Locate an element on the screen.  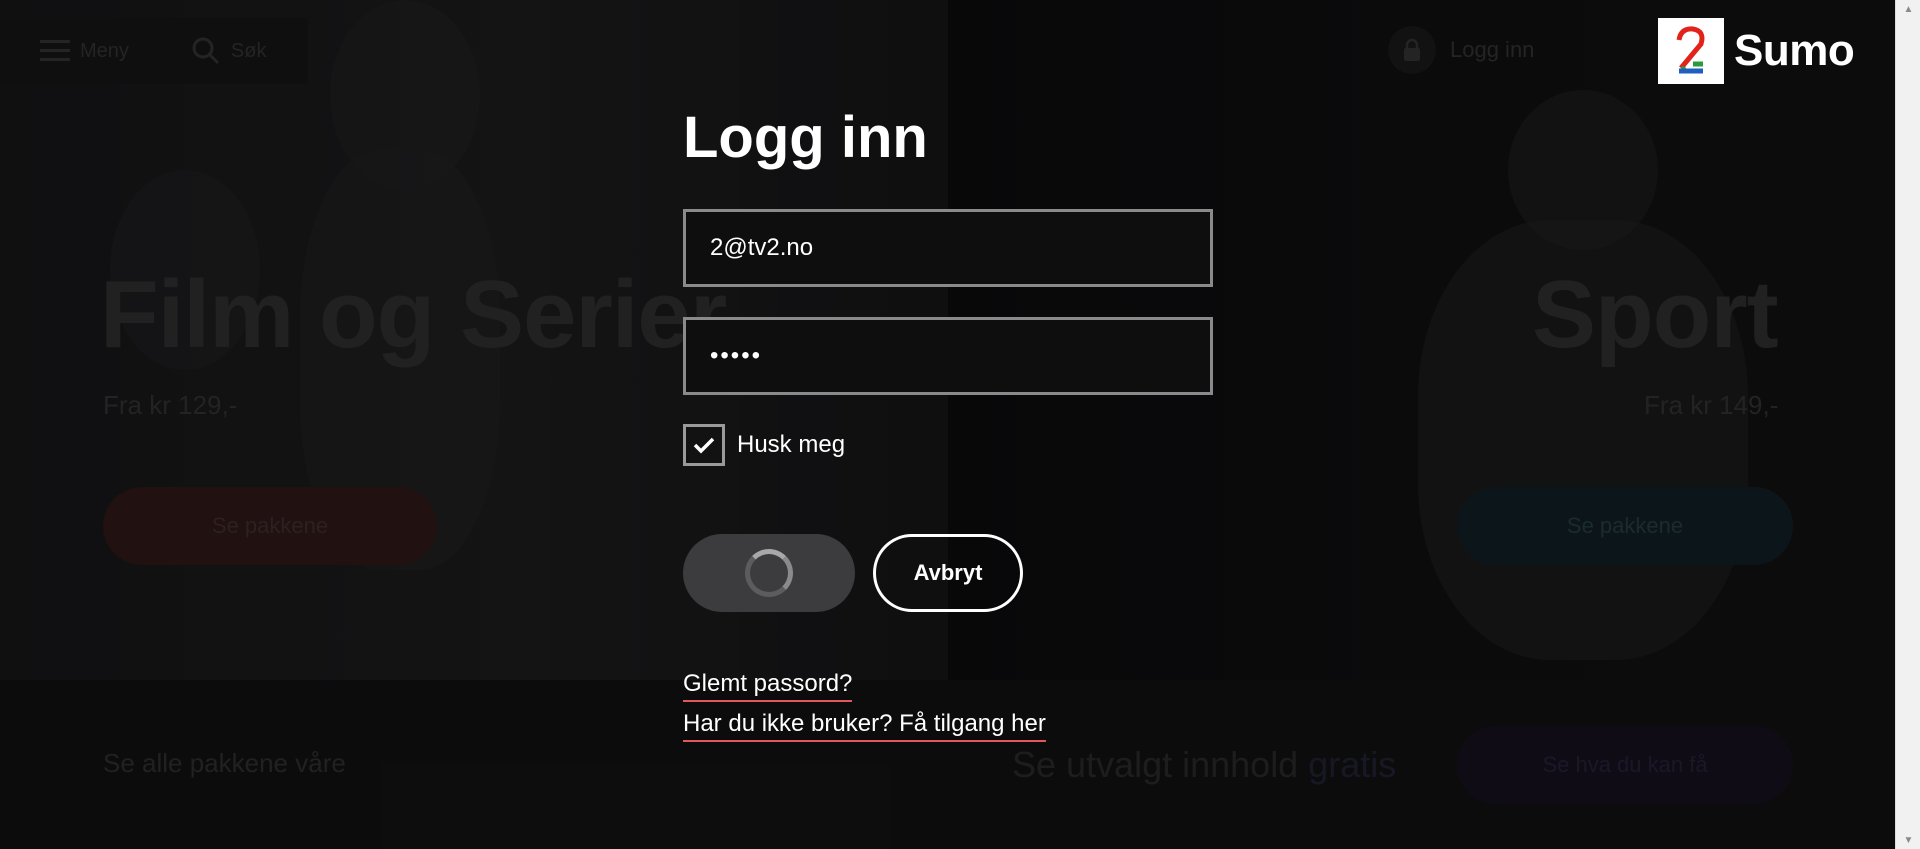
remember-label: Husk meg is located at coordinates (791, 444).